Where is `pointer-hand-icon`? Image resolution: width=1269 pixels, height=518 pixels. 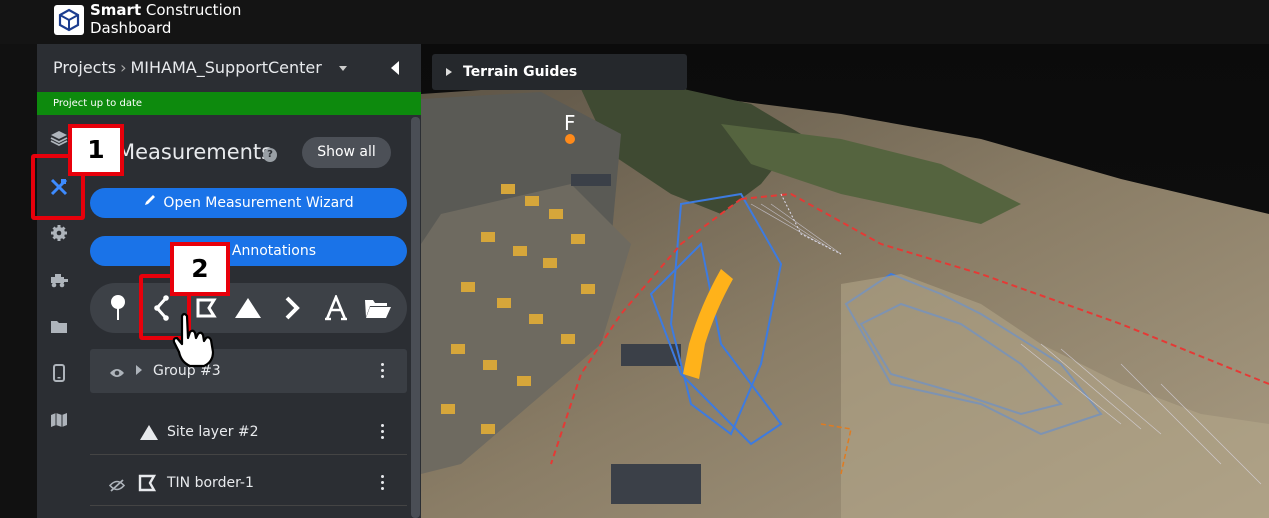
pointer-hand-icon is located at coordinates (196, 342).